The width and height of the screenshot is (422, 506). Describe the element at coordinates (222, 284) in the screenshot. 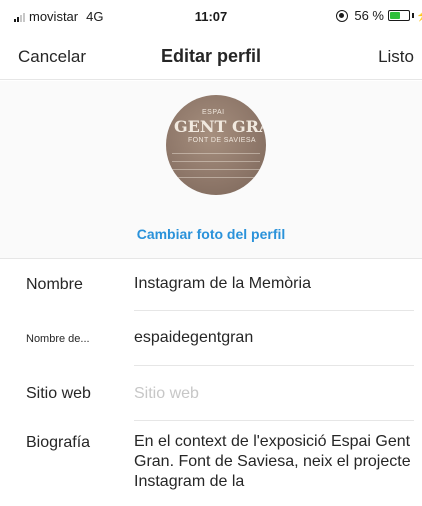

I see `name-field: Instagram de la Memòria` at that location.